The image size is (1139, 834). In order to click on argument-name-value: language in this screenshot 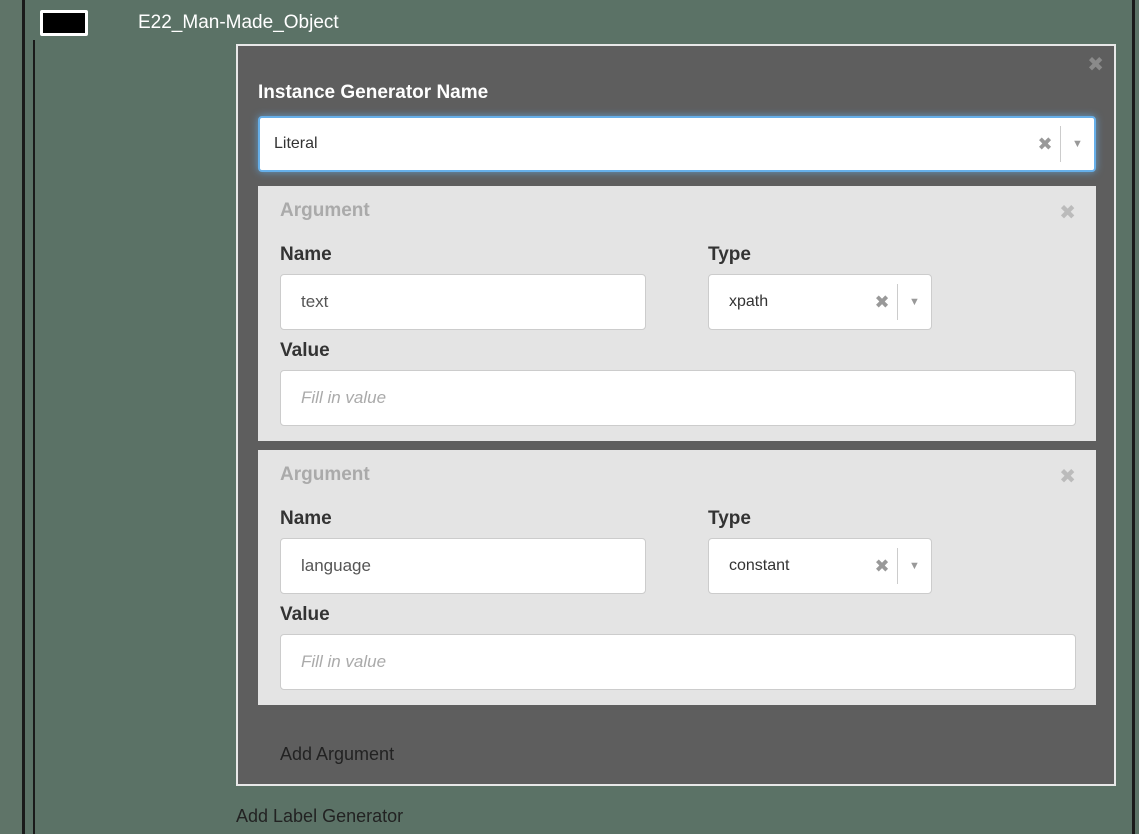, I will do `click(336, 565)`.